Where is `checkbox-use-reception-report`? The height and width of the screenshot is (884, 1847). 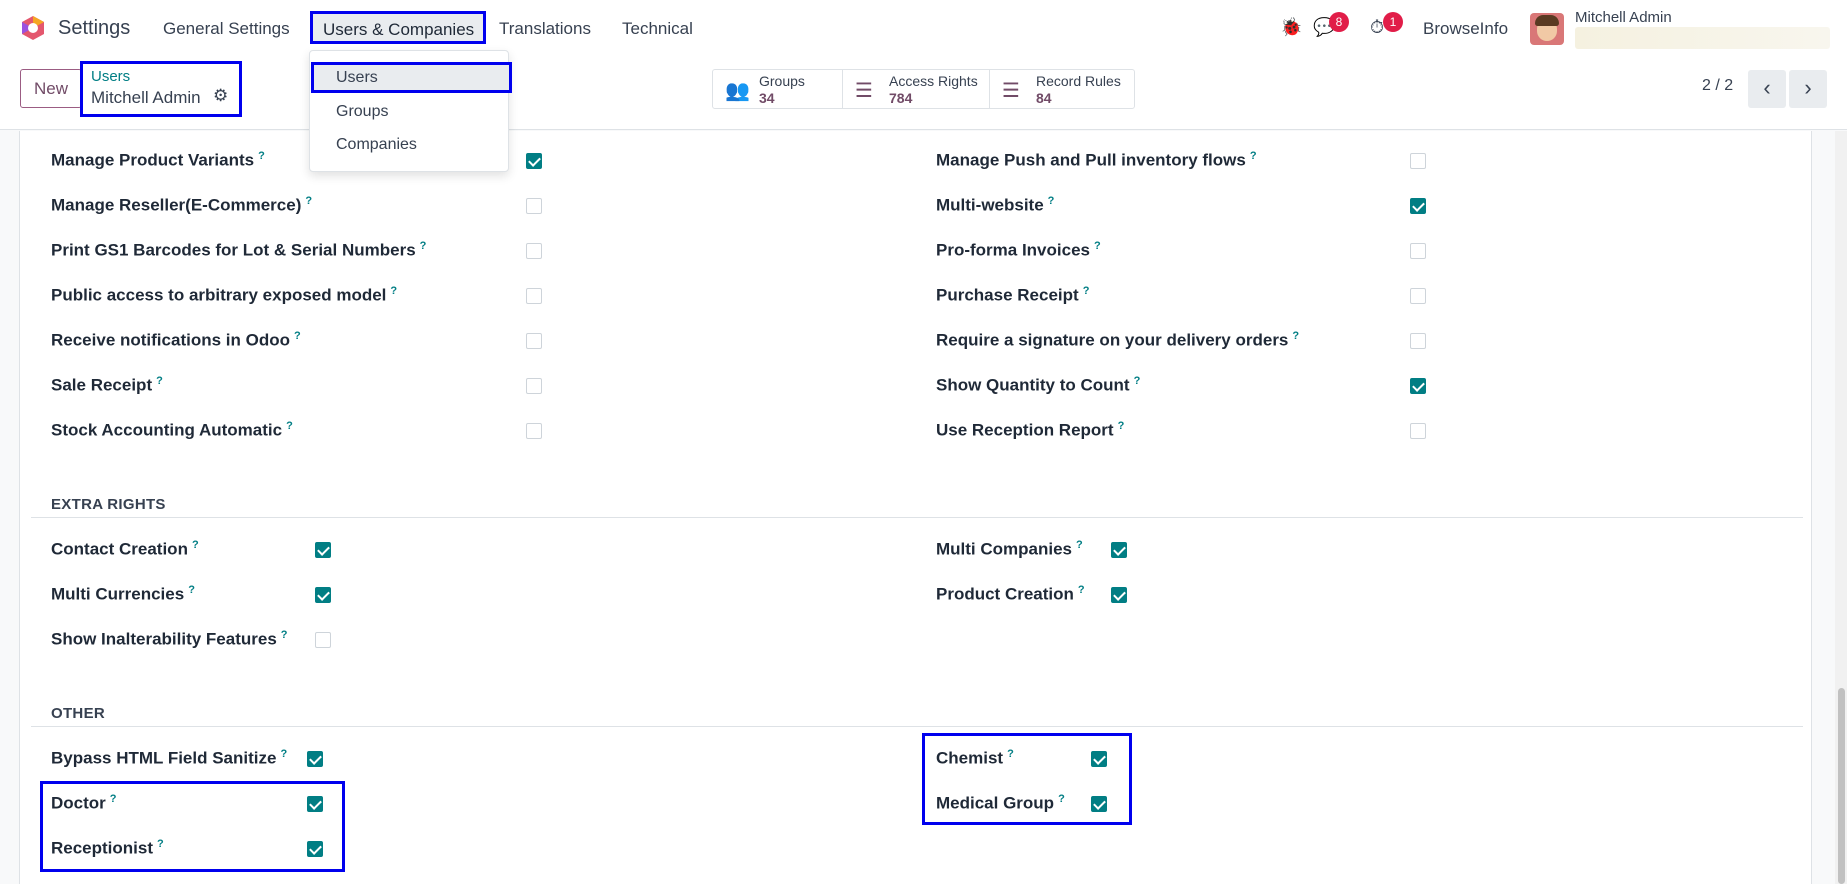
checkbox-use-reception-report is located at coordinates (1418, 431).